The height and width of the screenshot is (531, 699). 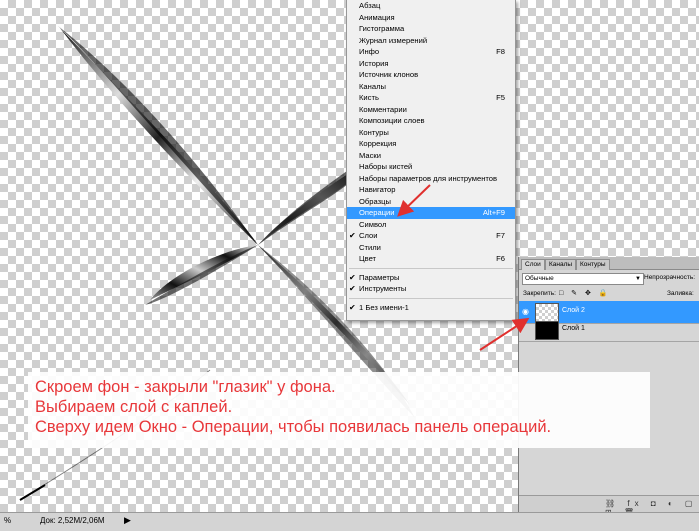 What do you see at coordinates (431, 236) in the screenshot?
I see `menu-item: ✔ Слои F7` at bounding box center [431, 236].